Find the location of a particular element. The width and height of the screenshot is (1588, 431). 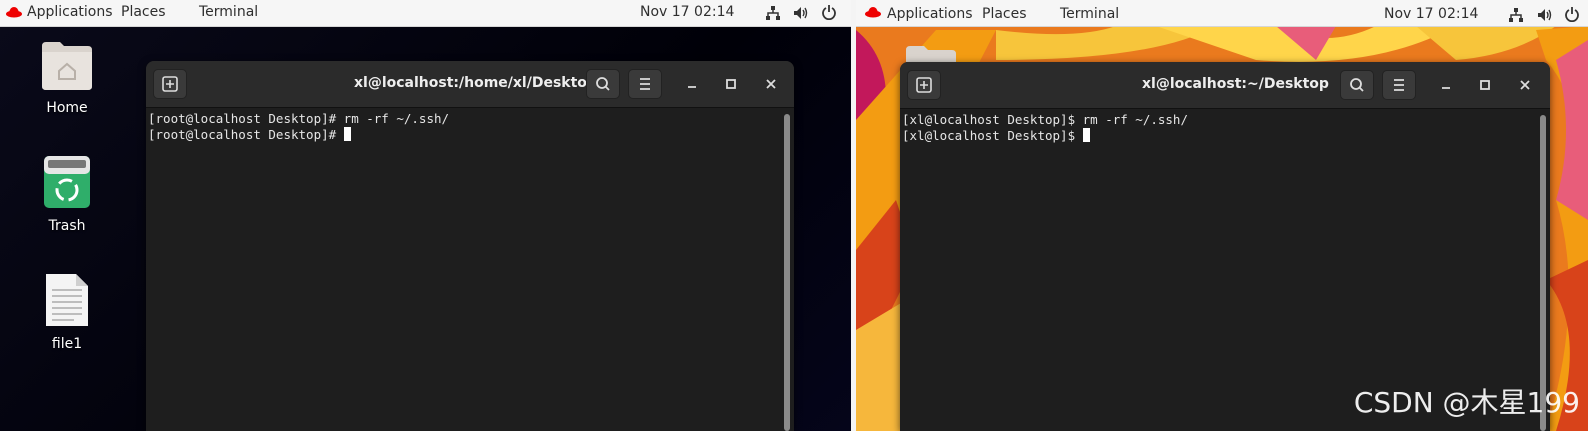

terminal-header: xl@localhost:/home/xl/Desktop is located at coordinates (470, 84).